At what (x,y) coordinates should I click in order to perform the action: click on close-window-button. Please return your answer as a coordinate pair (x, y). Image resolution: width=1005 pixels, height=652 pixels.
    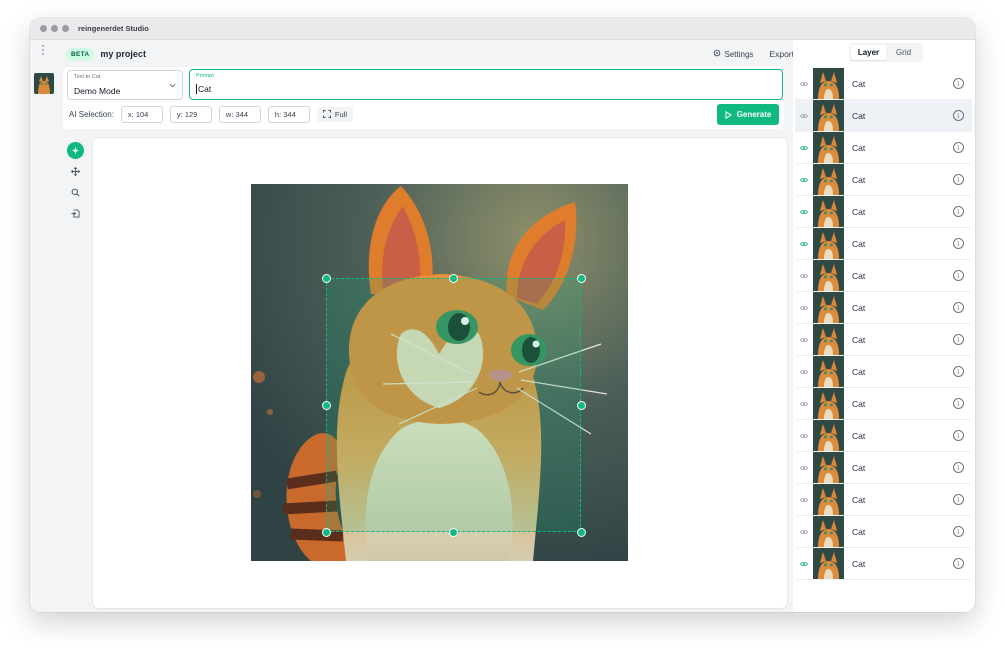
    Looking at the image, I should click on (43, 28).